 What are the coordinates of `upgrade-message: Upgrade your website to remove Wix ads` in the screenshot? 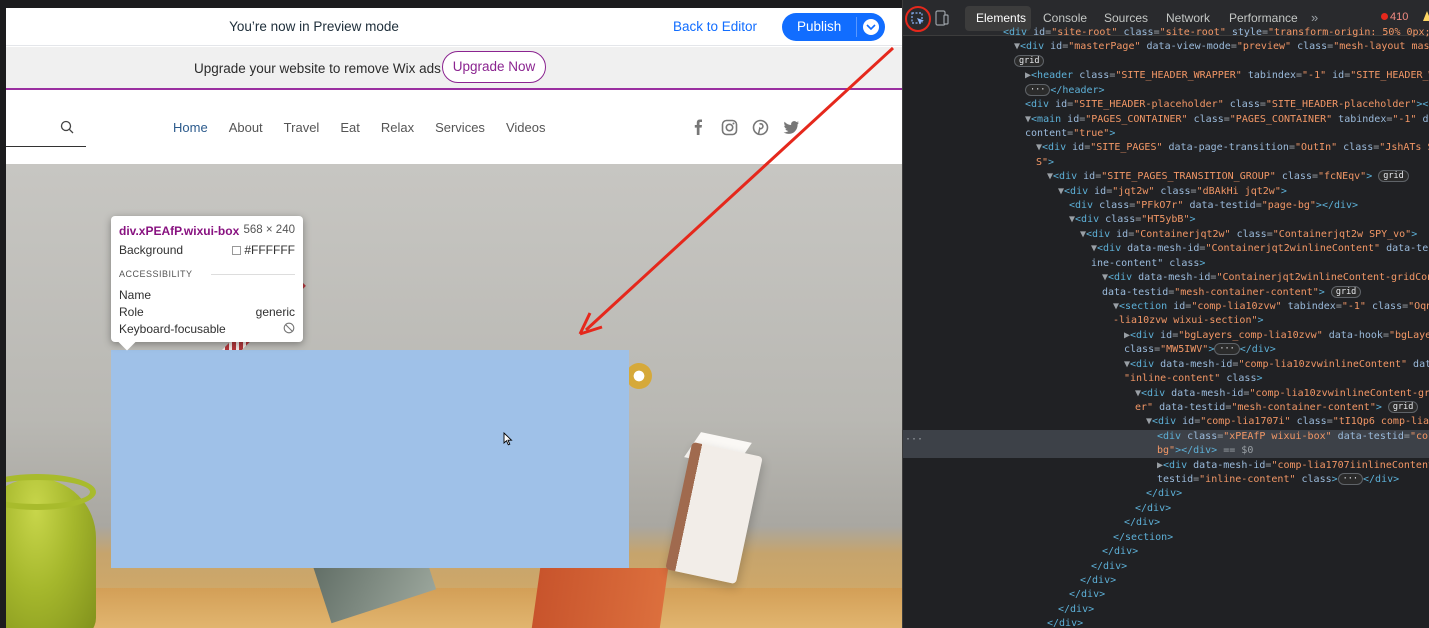 It's located at (317, 68).